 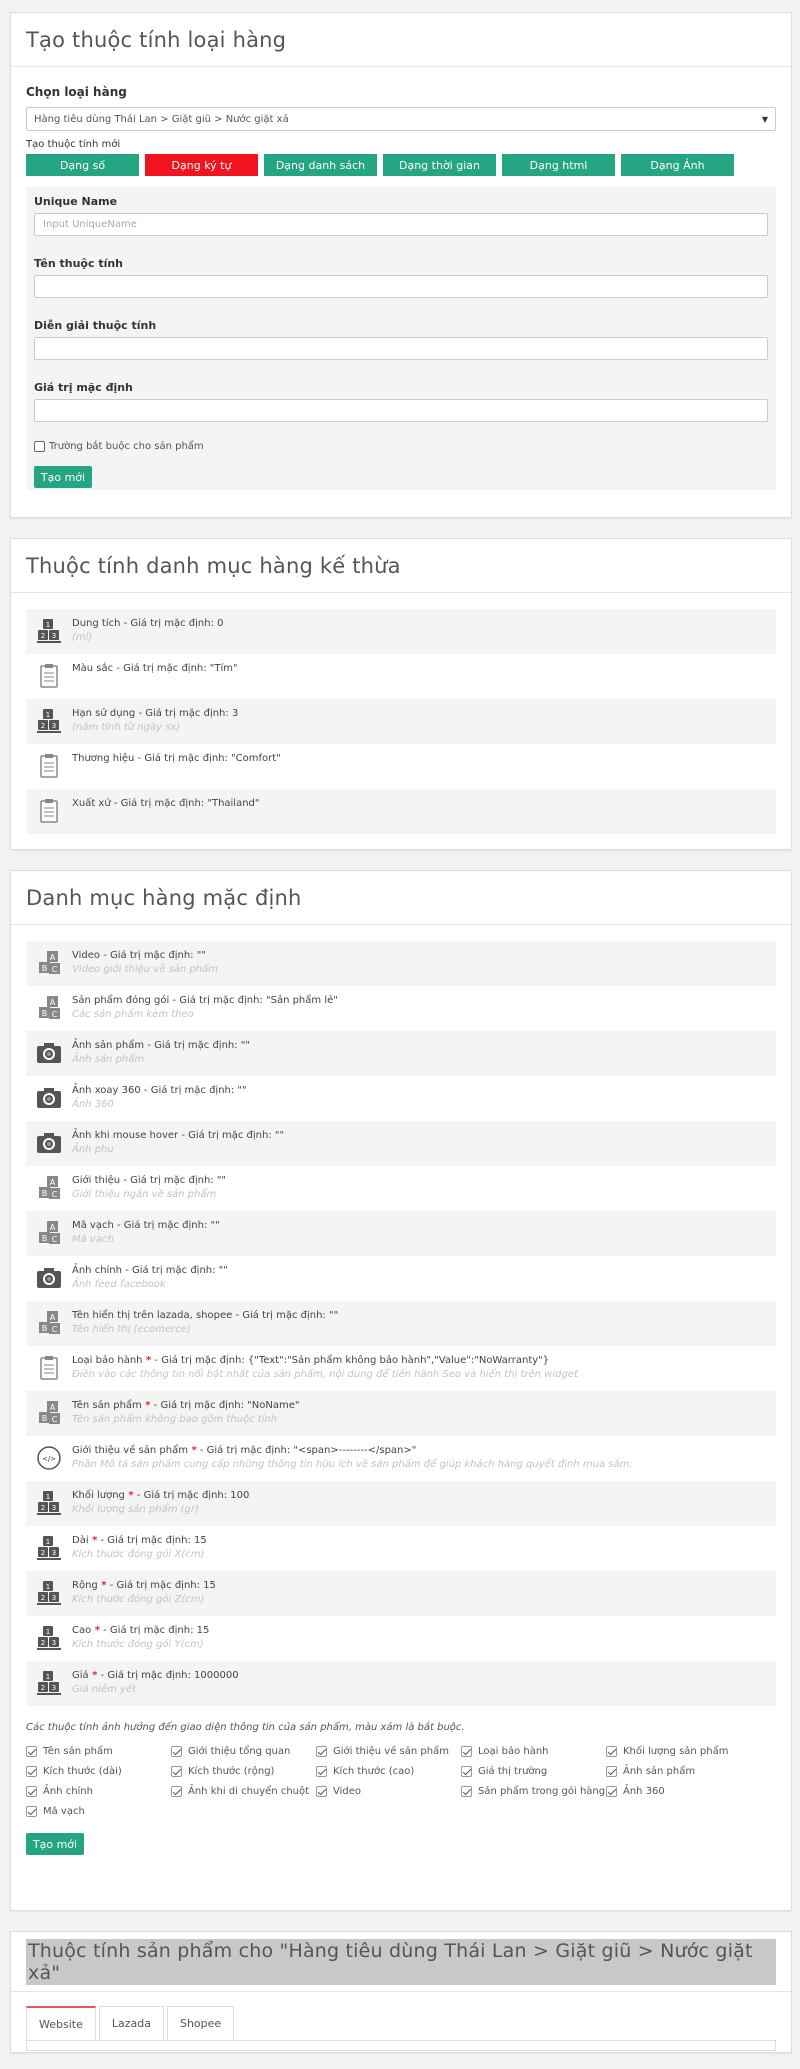 What do you see at coordinates (439, 165) in the screenshot?
I see `type-button-3: Dạng thời gian` at bounding box center [439, 165].